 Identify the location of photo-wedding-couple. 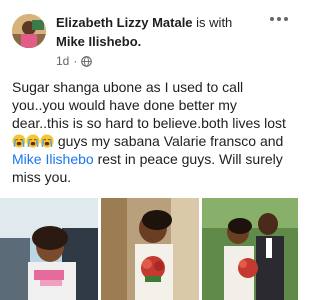
(250, 249).